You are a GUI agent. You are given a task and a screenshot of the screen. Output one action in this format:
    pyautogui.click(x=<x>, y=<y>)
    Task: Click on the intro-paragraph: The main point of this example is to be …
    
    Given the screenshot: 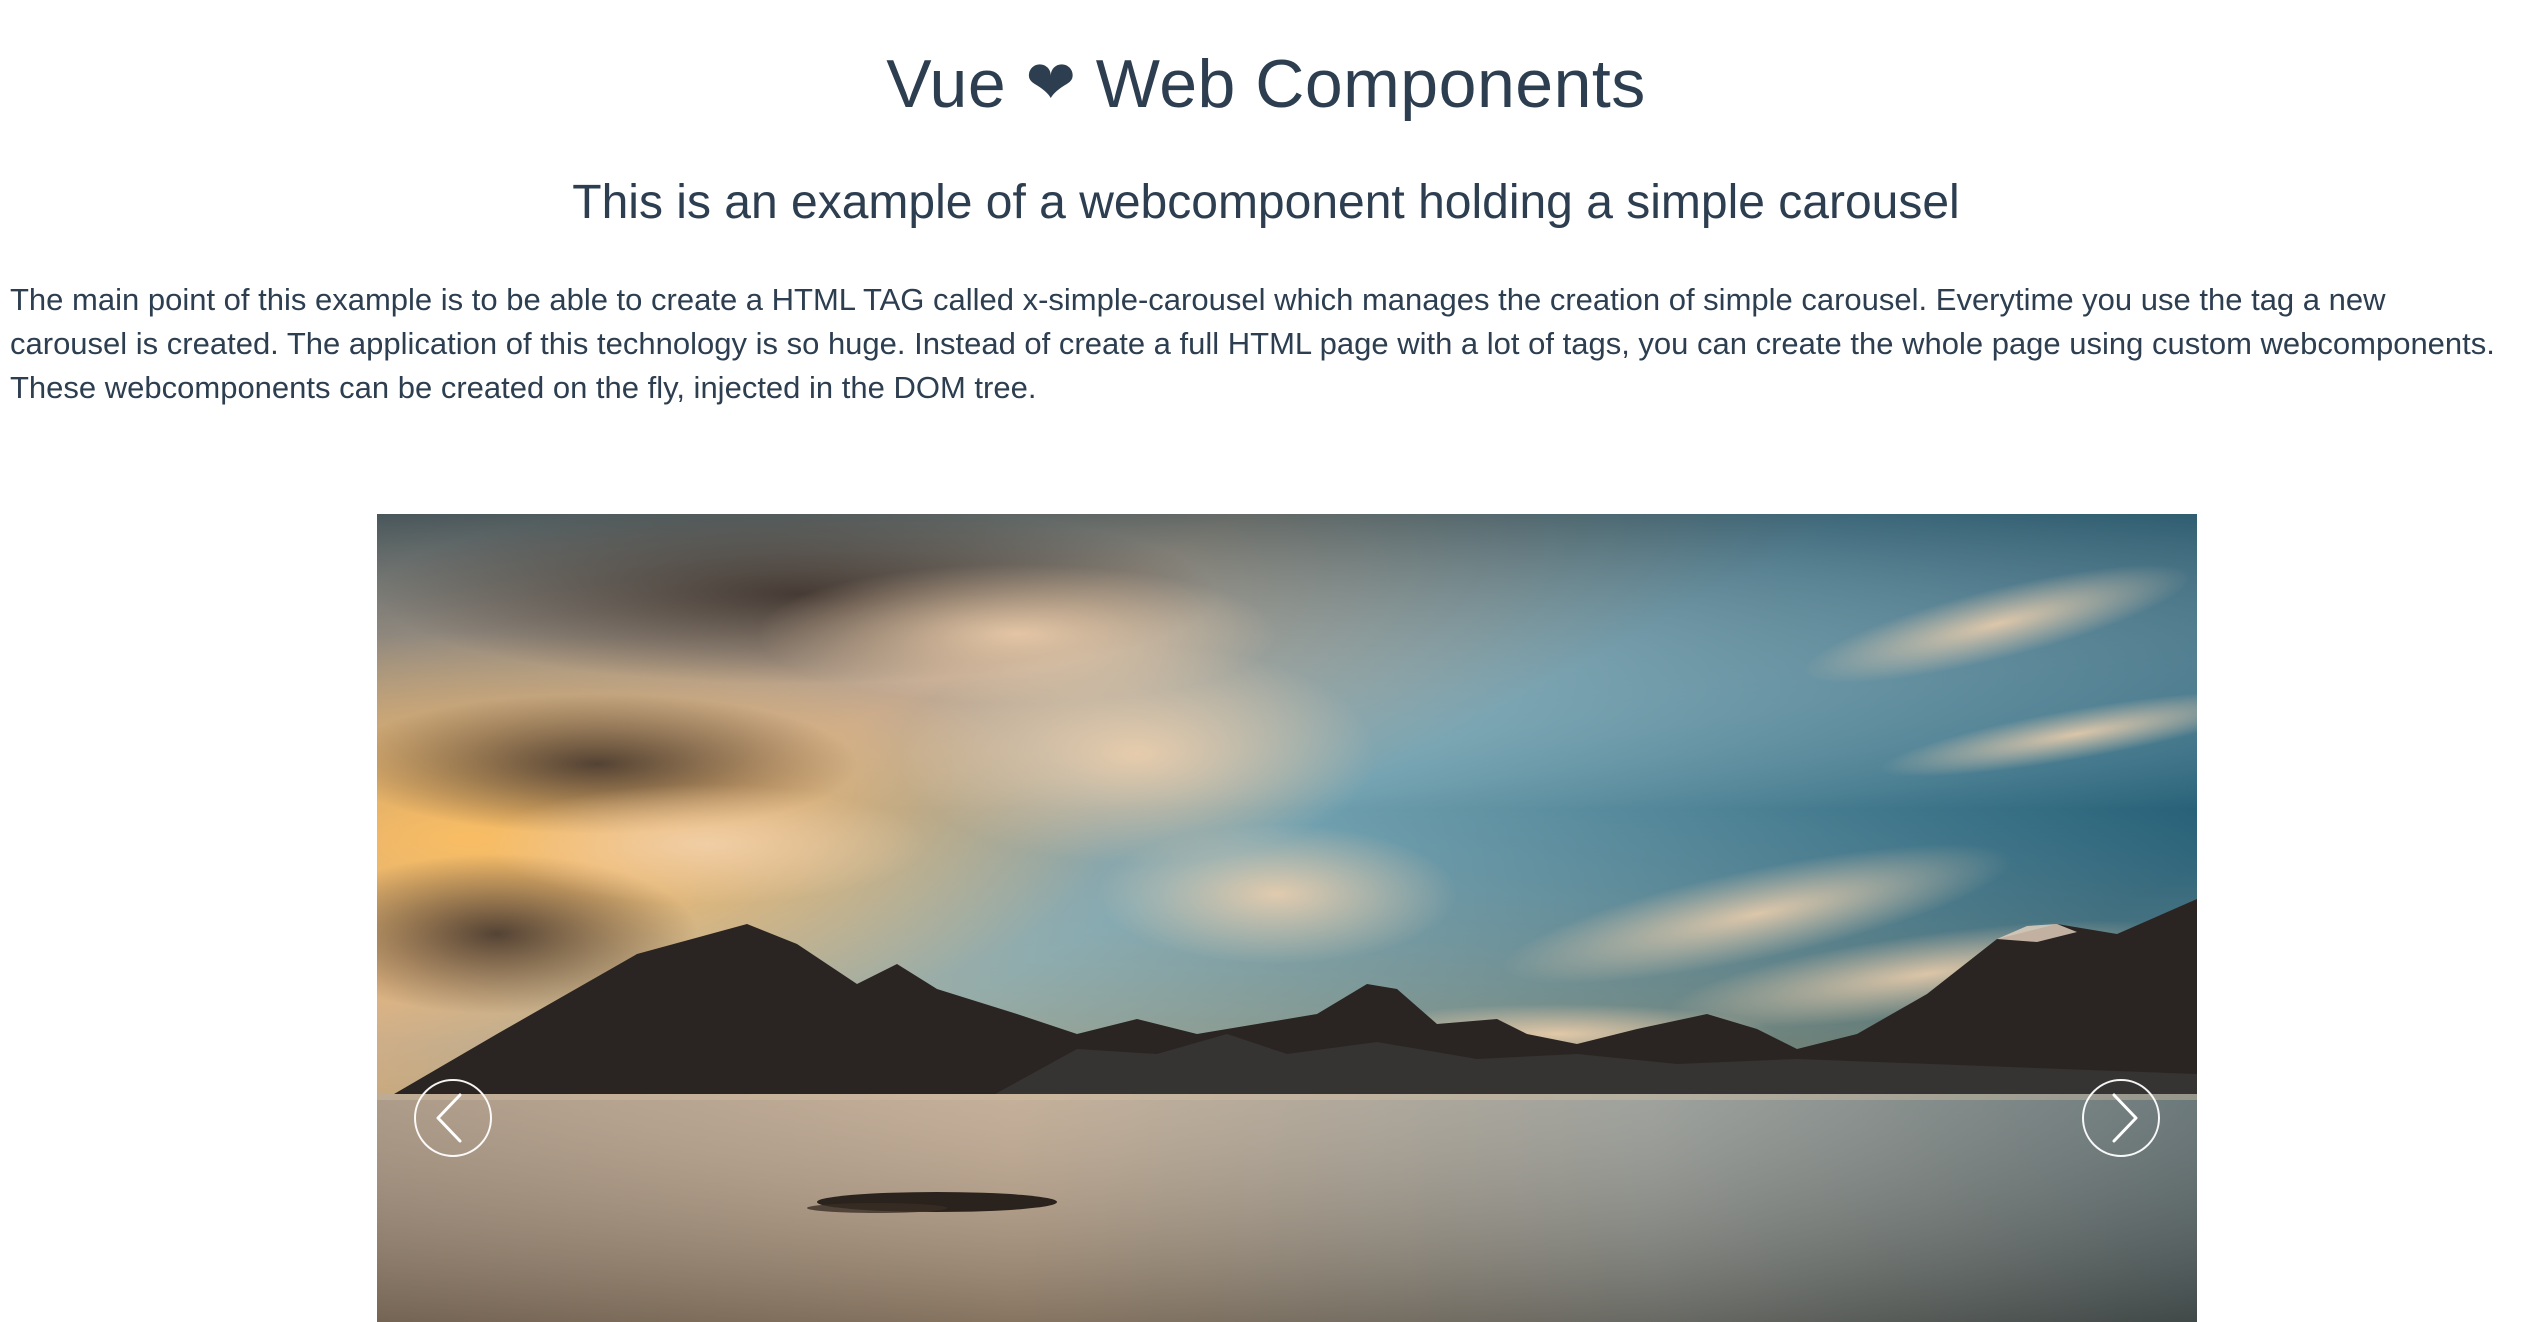 What is the action you would take?
    pyautogui.click(x=1252, y=343)
    